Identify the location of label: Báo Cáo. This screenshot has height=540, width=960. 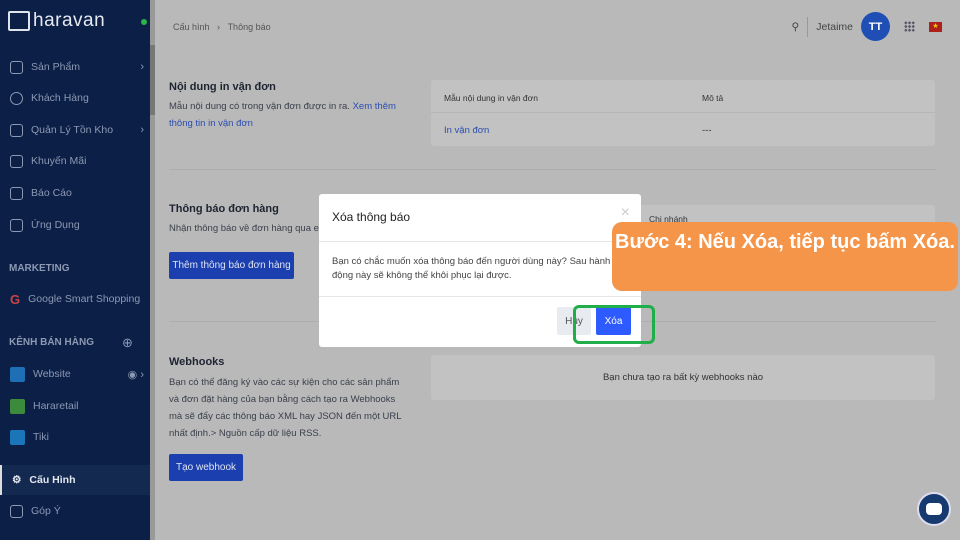
(51, 193).